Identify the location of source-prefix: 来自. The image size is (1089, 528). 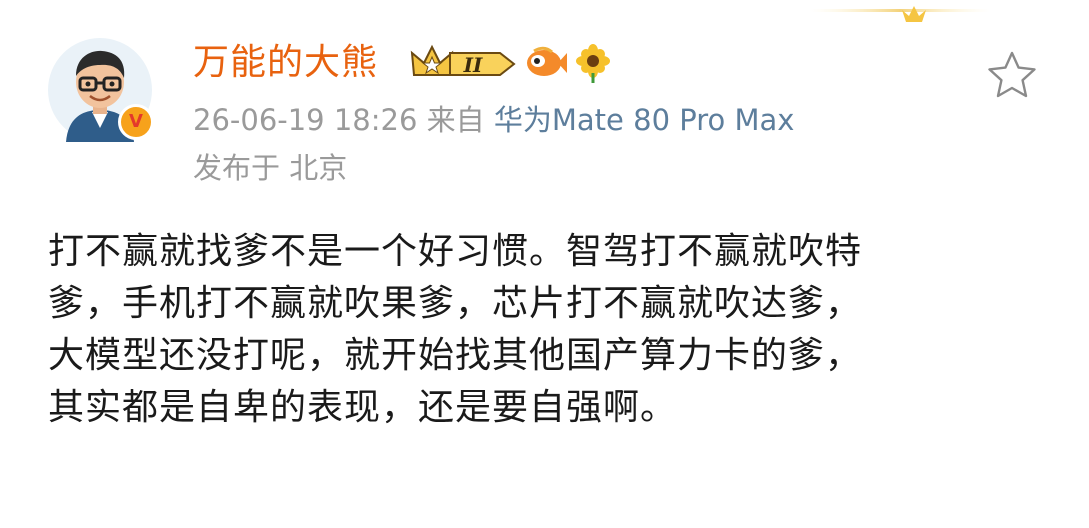
(455, 120).